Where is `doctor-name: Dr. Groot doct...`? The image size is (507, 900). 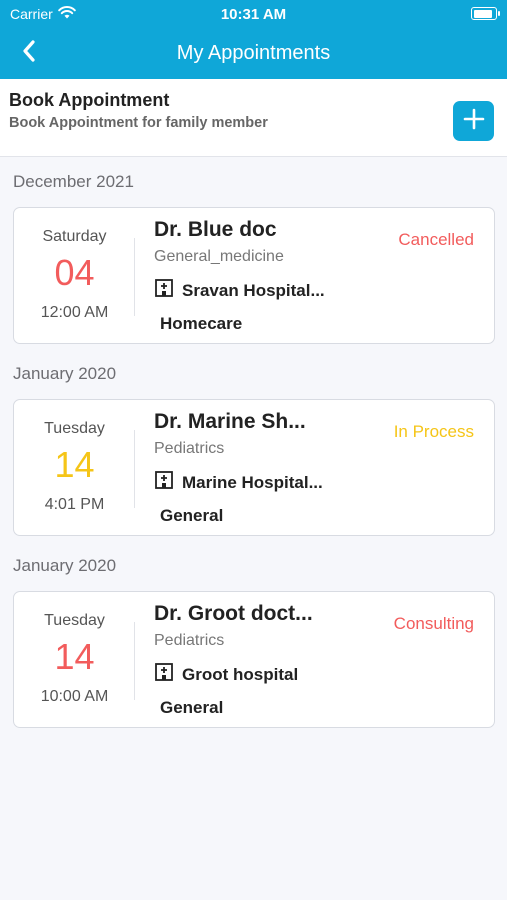
doctor-name: Dr. Groot doct... is located at coordinates (233, 613).